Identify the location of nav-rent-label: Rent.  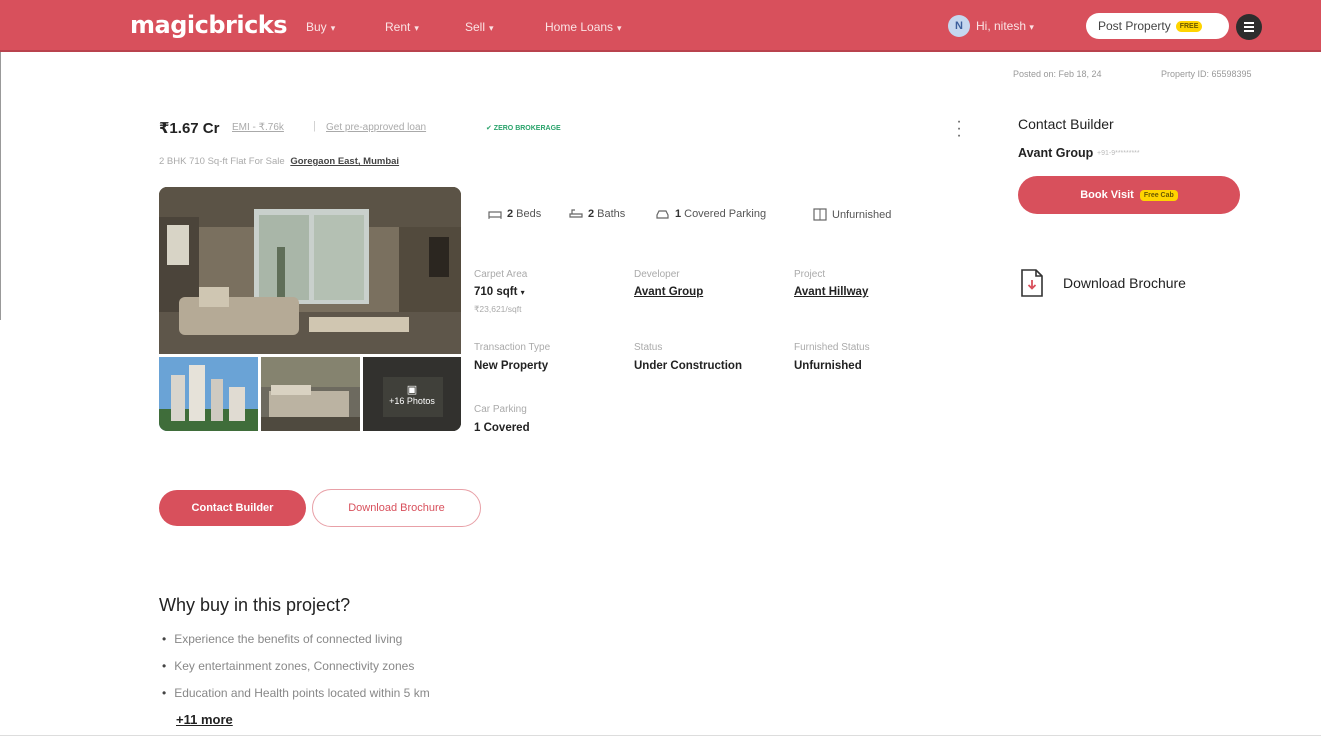
(398, 27).